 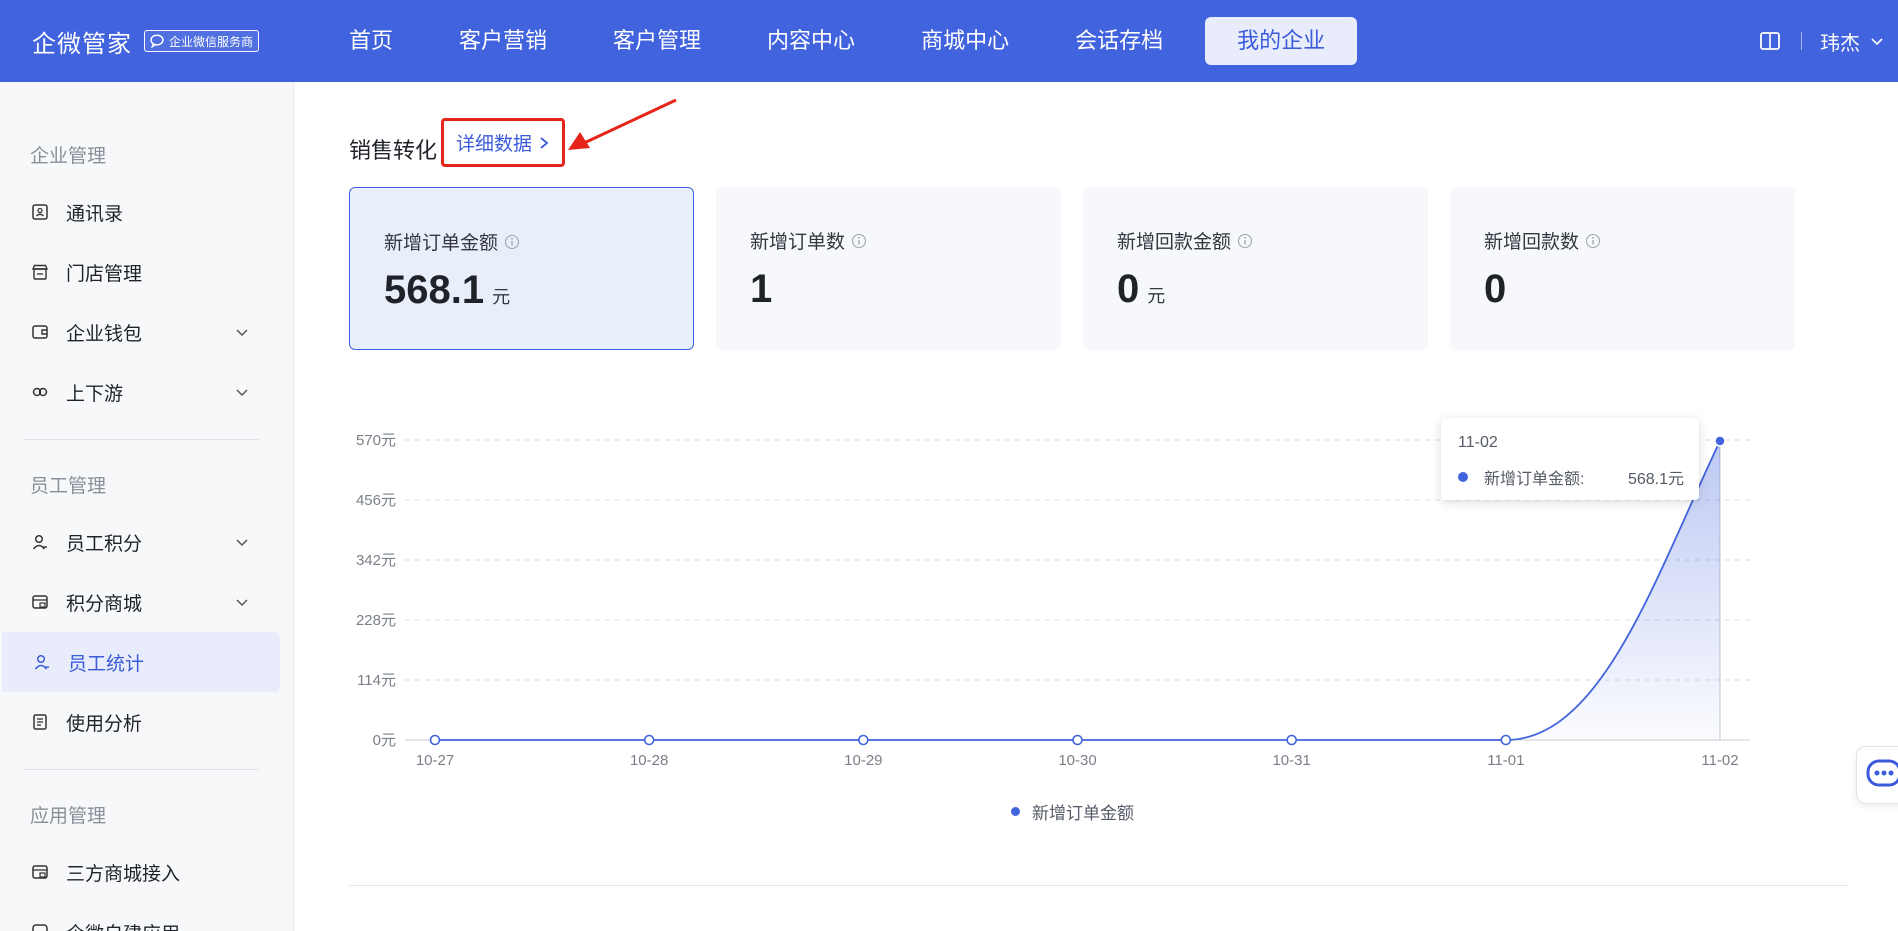 What do you see at coordinates (40, 272) in the screenshot?
I see `store-icon` at bounding box center [40, 272].